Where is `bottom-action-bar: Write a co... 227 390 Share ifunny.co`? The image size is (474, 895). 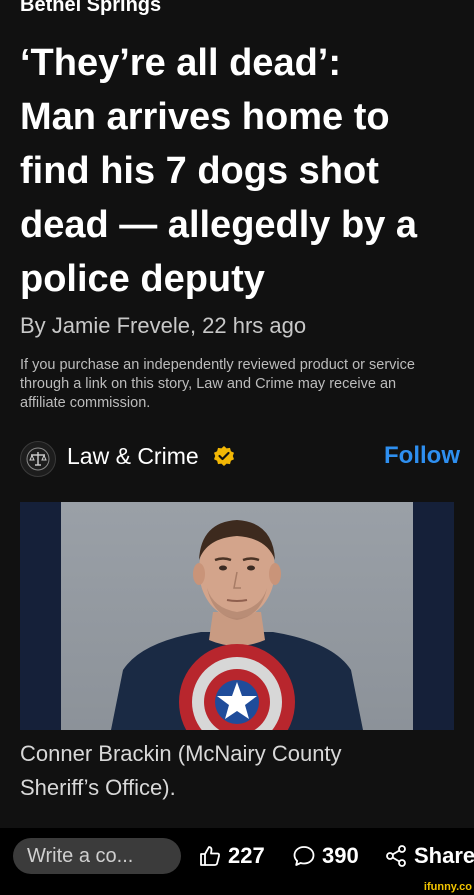
bottom-action-bar: Write a co... 227 390 Share ifunny.co is located at coordinates (237, 861).